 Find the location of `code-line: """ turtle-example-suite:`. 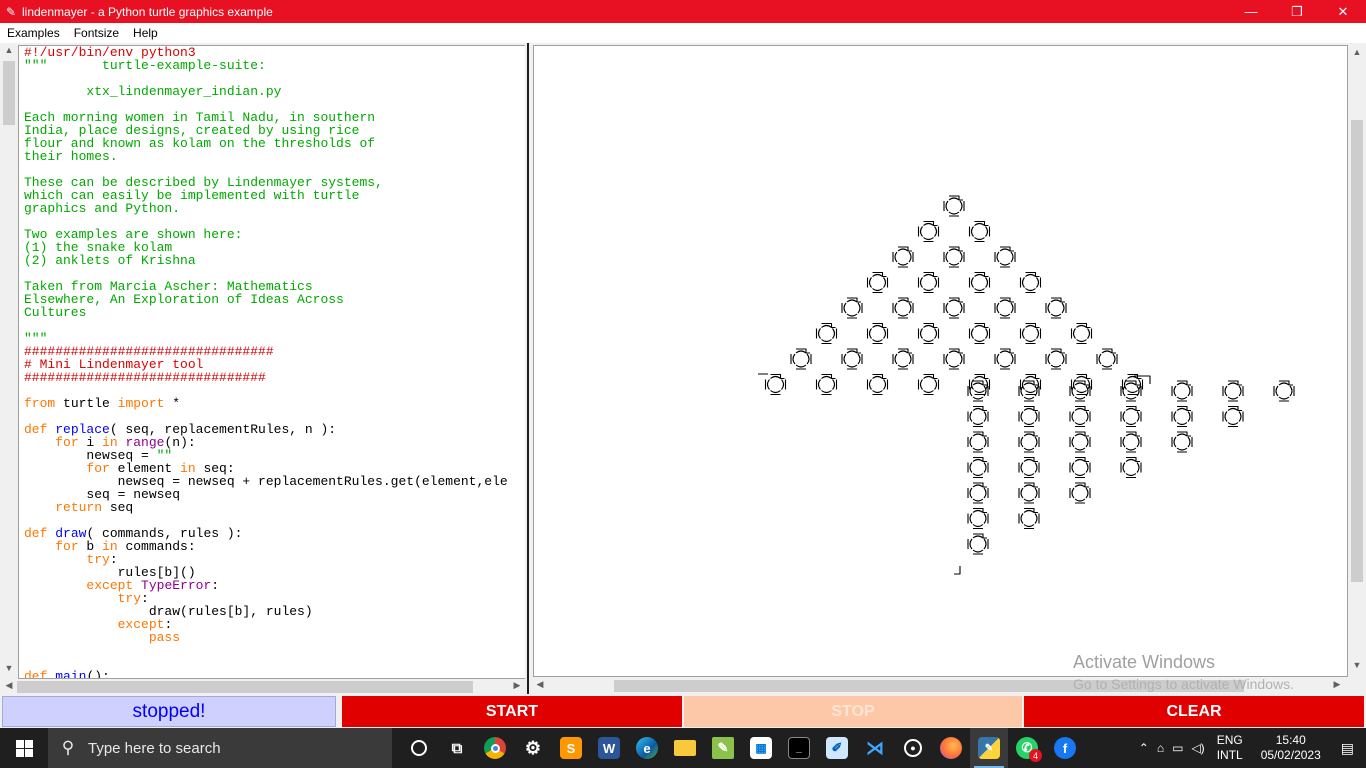

code-line: """ turtle-example-suite: is located at coordinates (145, 65).